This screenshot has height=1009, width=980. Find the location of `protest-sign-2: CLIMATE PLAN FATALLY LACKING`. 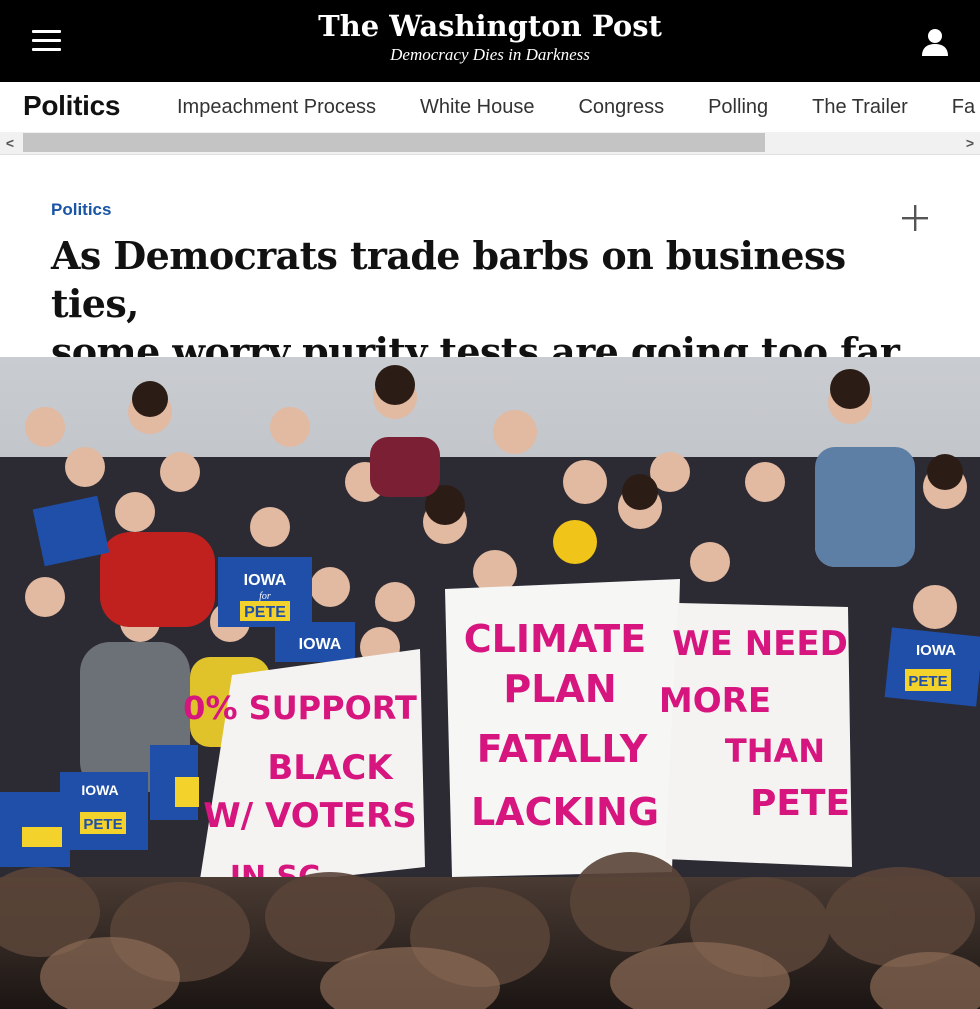

protest-sign-2: CLIMATE PLAN FATALLY LACKING is located at coordinates (562, 728).